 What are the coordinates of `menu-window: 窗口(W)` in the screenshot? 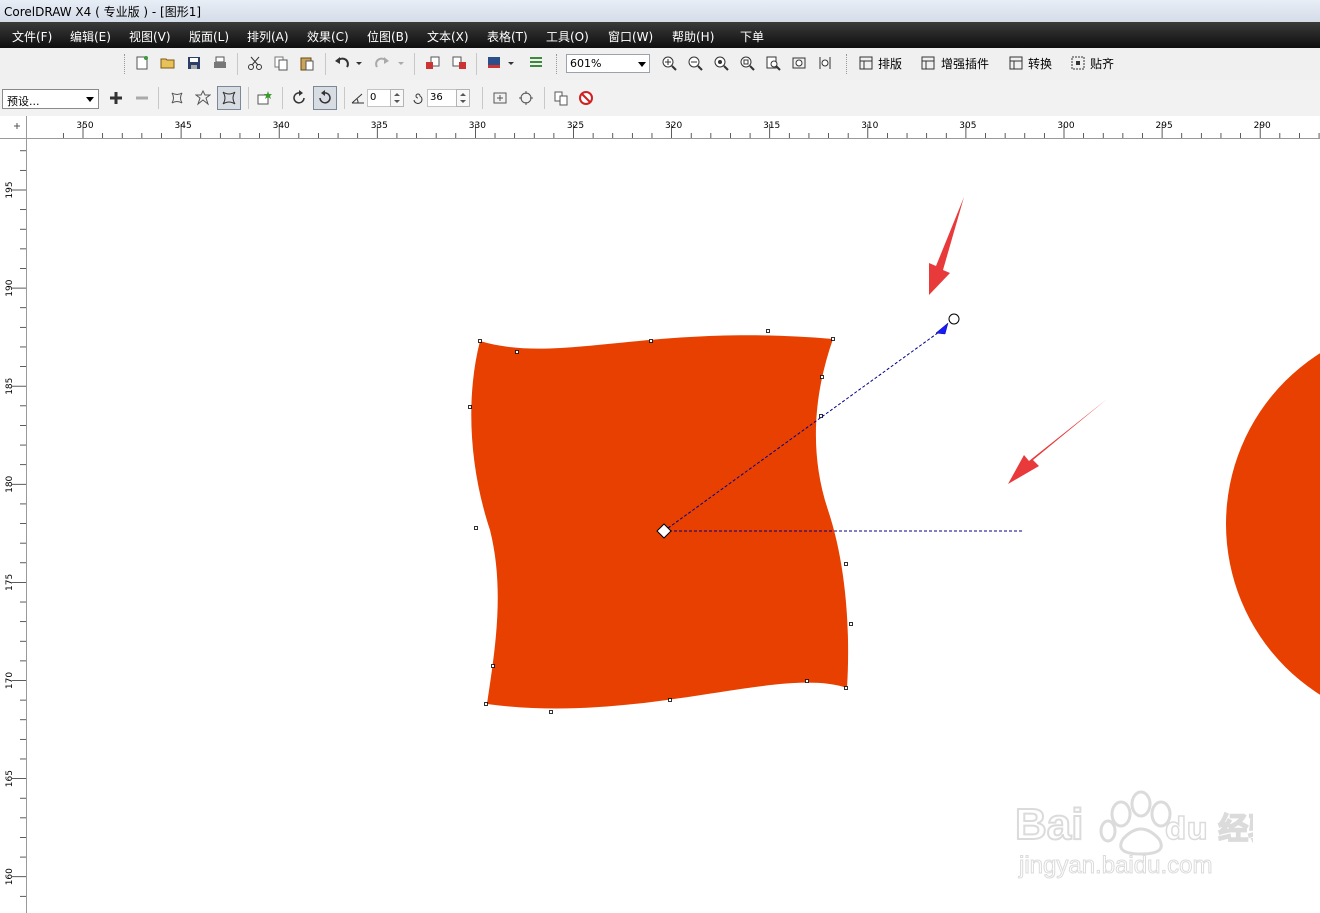 It's located at (630, 36).